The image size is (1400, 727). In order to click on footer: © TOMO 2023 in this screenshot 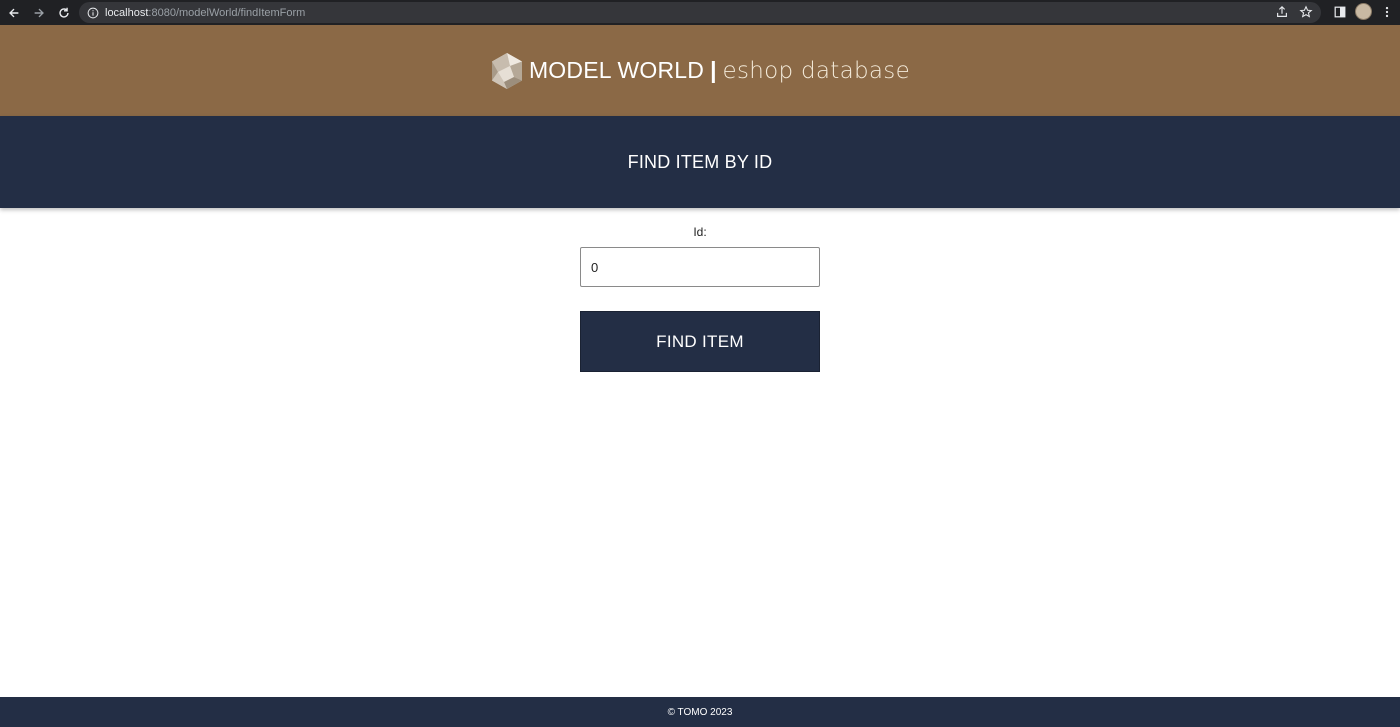, I will do `click(700, 712)`.